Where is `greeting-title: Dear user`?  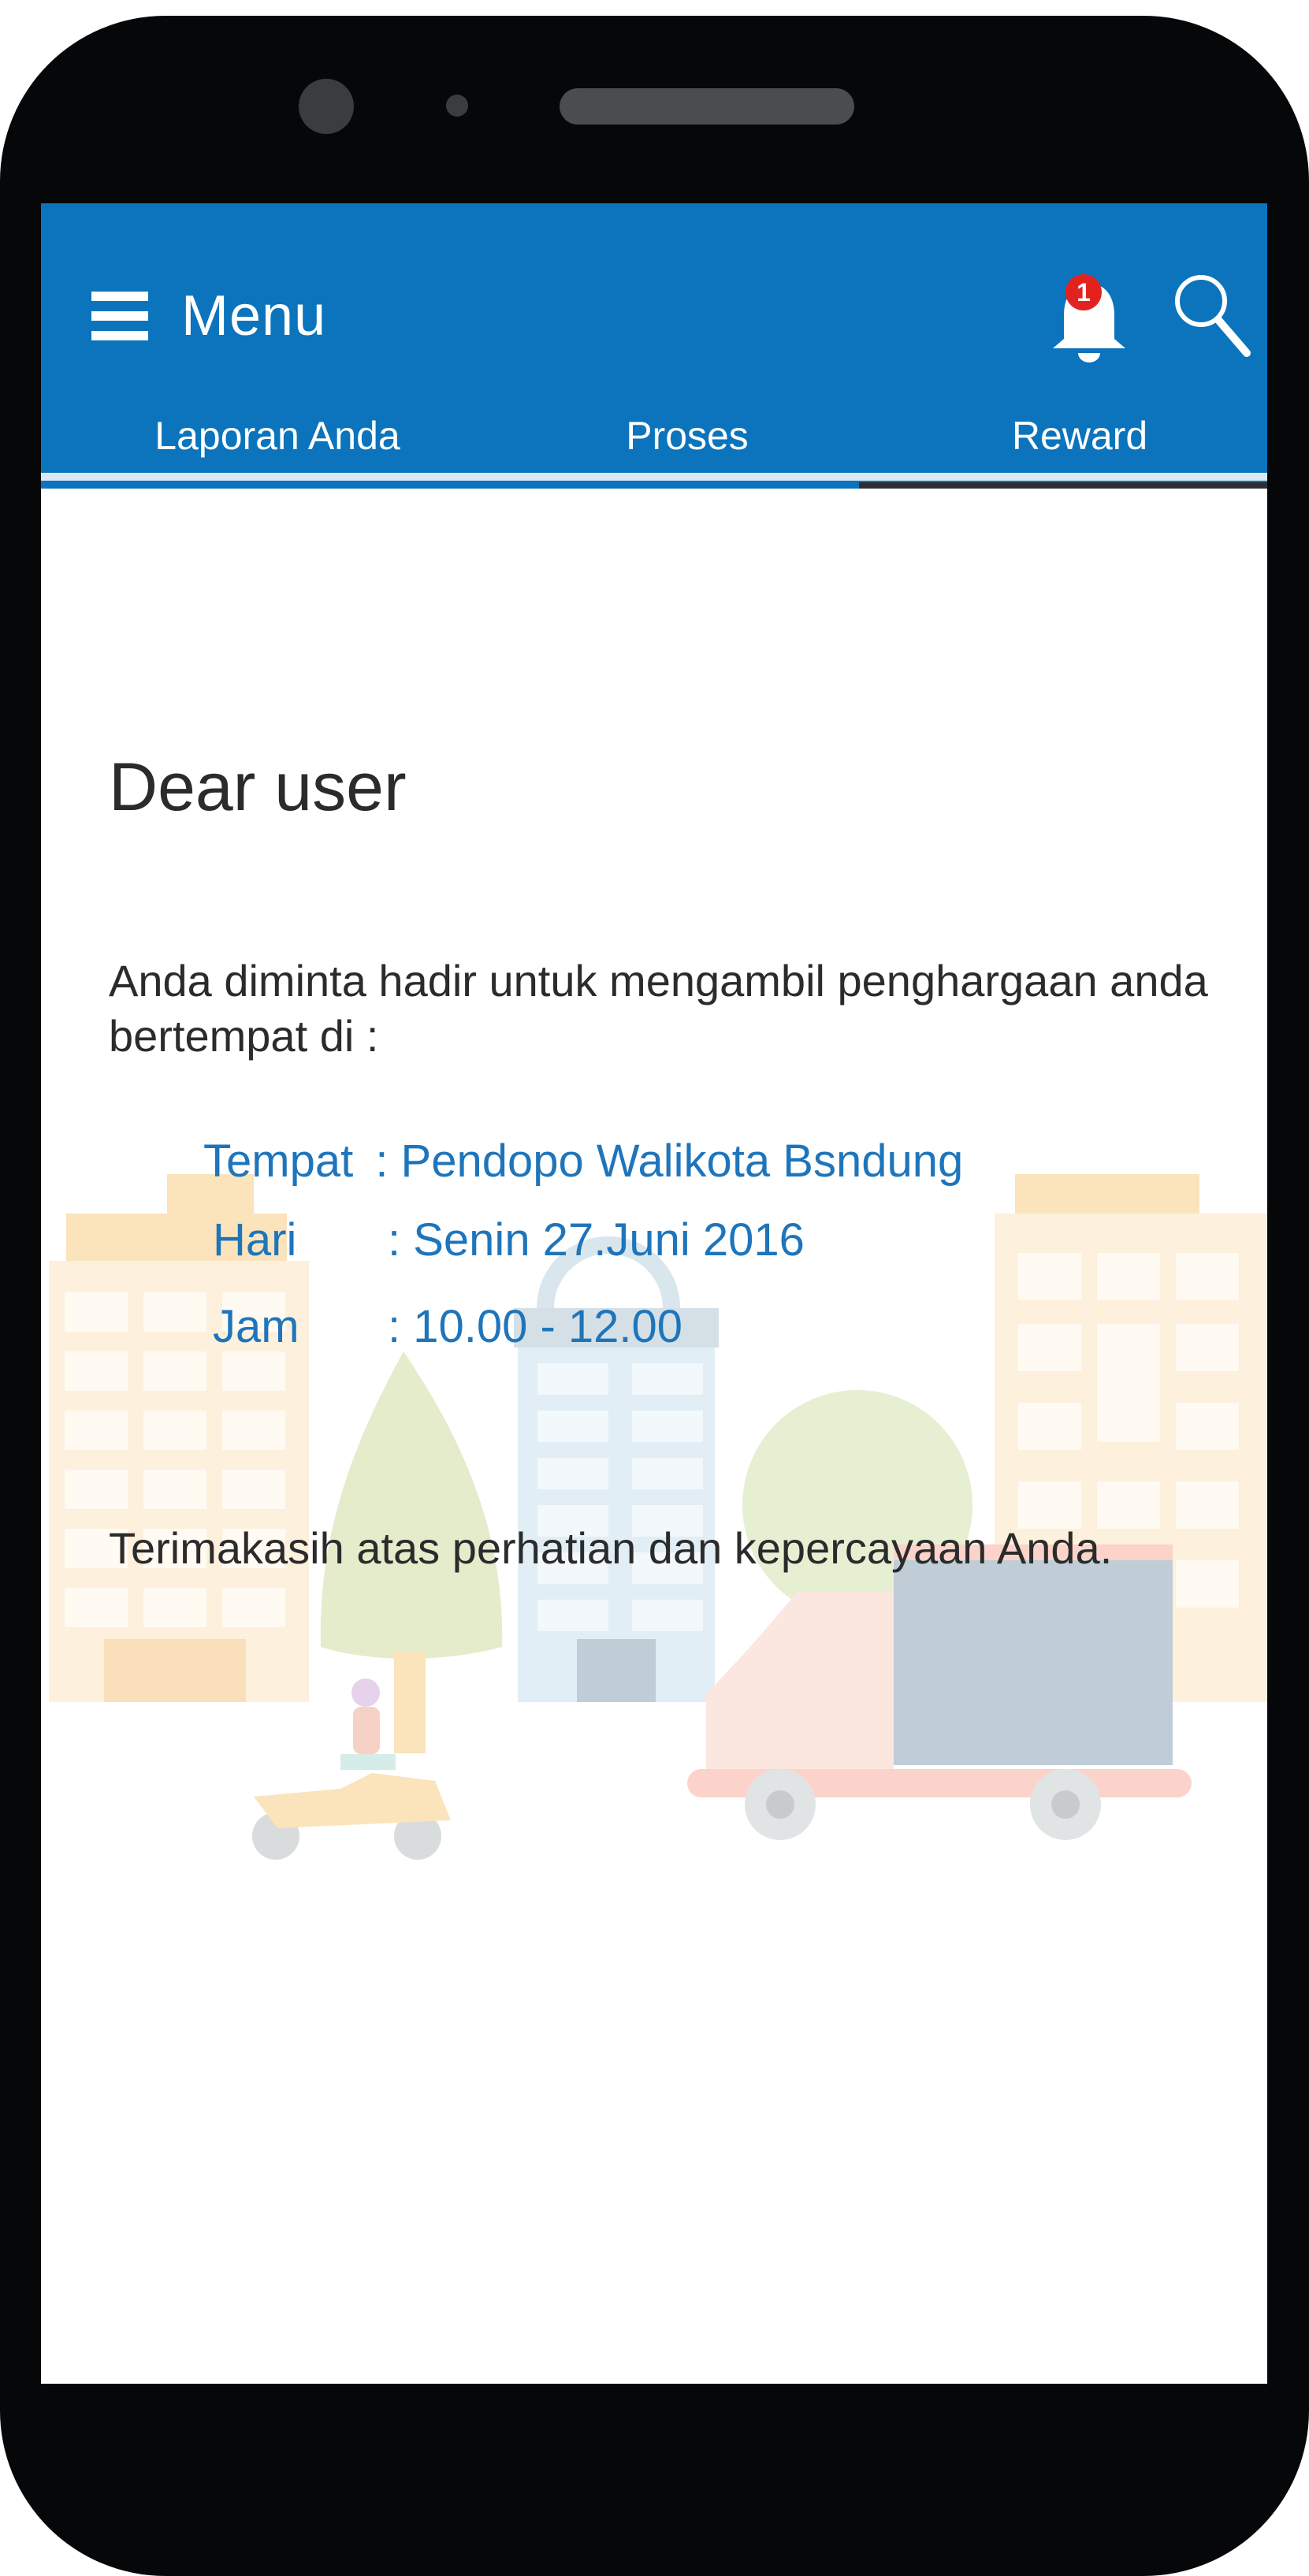
greeting-title: Dear user is located at coordinates (258, 787).